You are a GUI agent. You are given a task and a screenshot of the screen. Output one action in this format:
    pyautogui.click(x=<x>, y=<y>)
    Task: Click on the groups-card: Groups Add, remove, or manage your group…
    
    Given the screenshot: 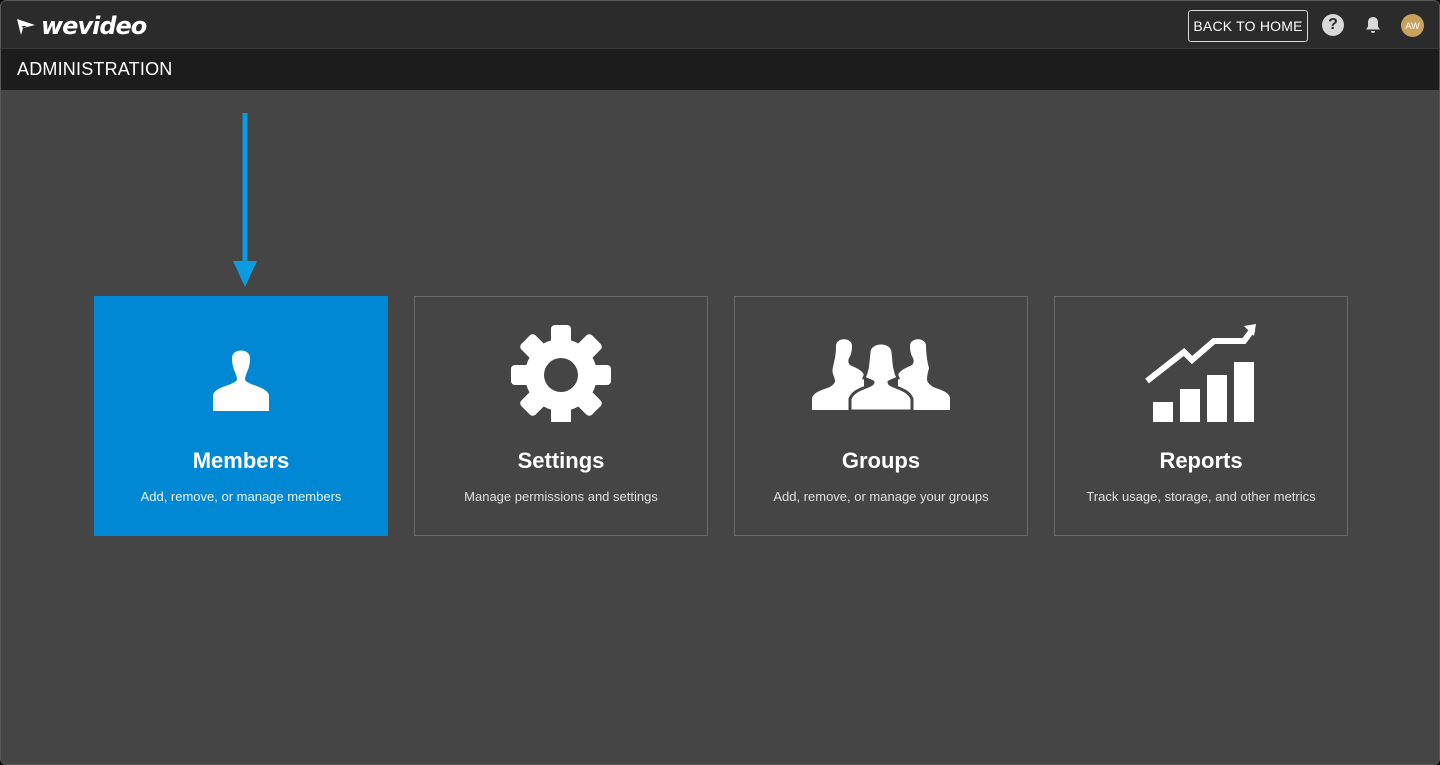 What is the action you would take?
    pyautogui.click(x=881, y=416)
    